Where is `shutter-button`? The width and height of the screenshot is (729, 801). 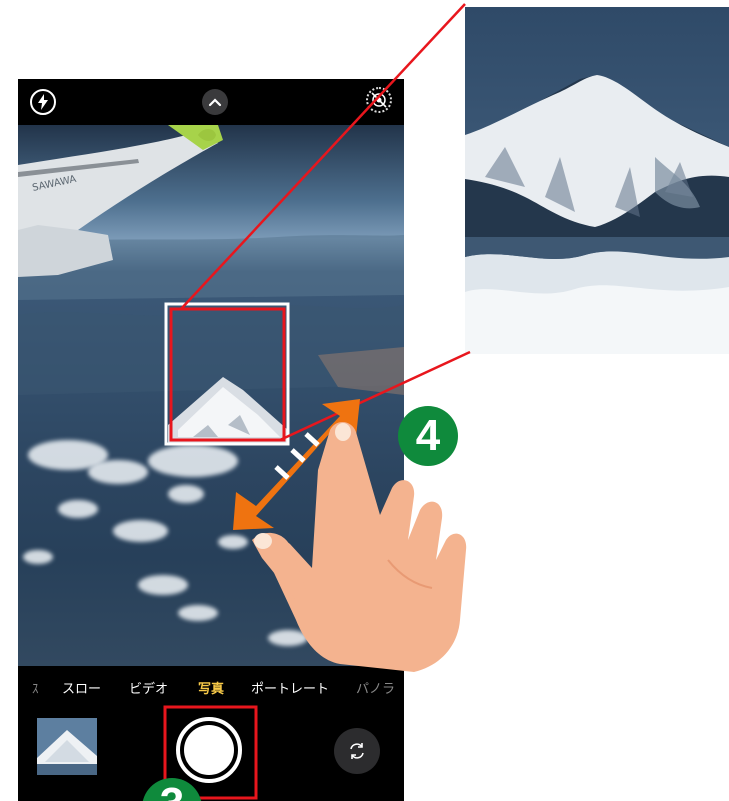 shutter-button is located at coordinates (209, 750).